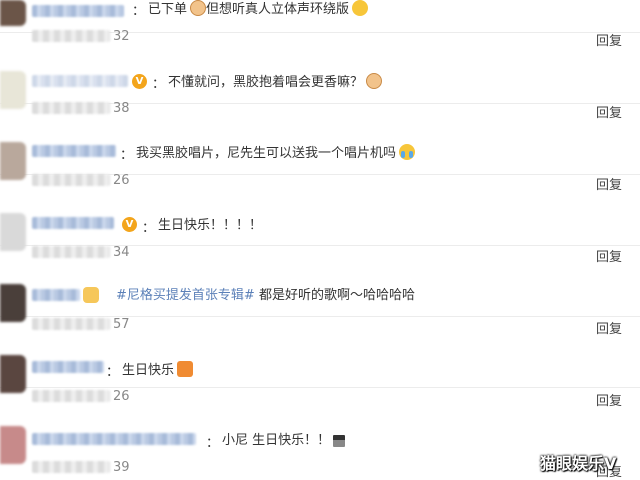  What do you see at coordinates (276, 440) in the screenshot?
I see `comment-text-part: 小尼 生日快乐！！` at bounding box center [276, 440].